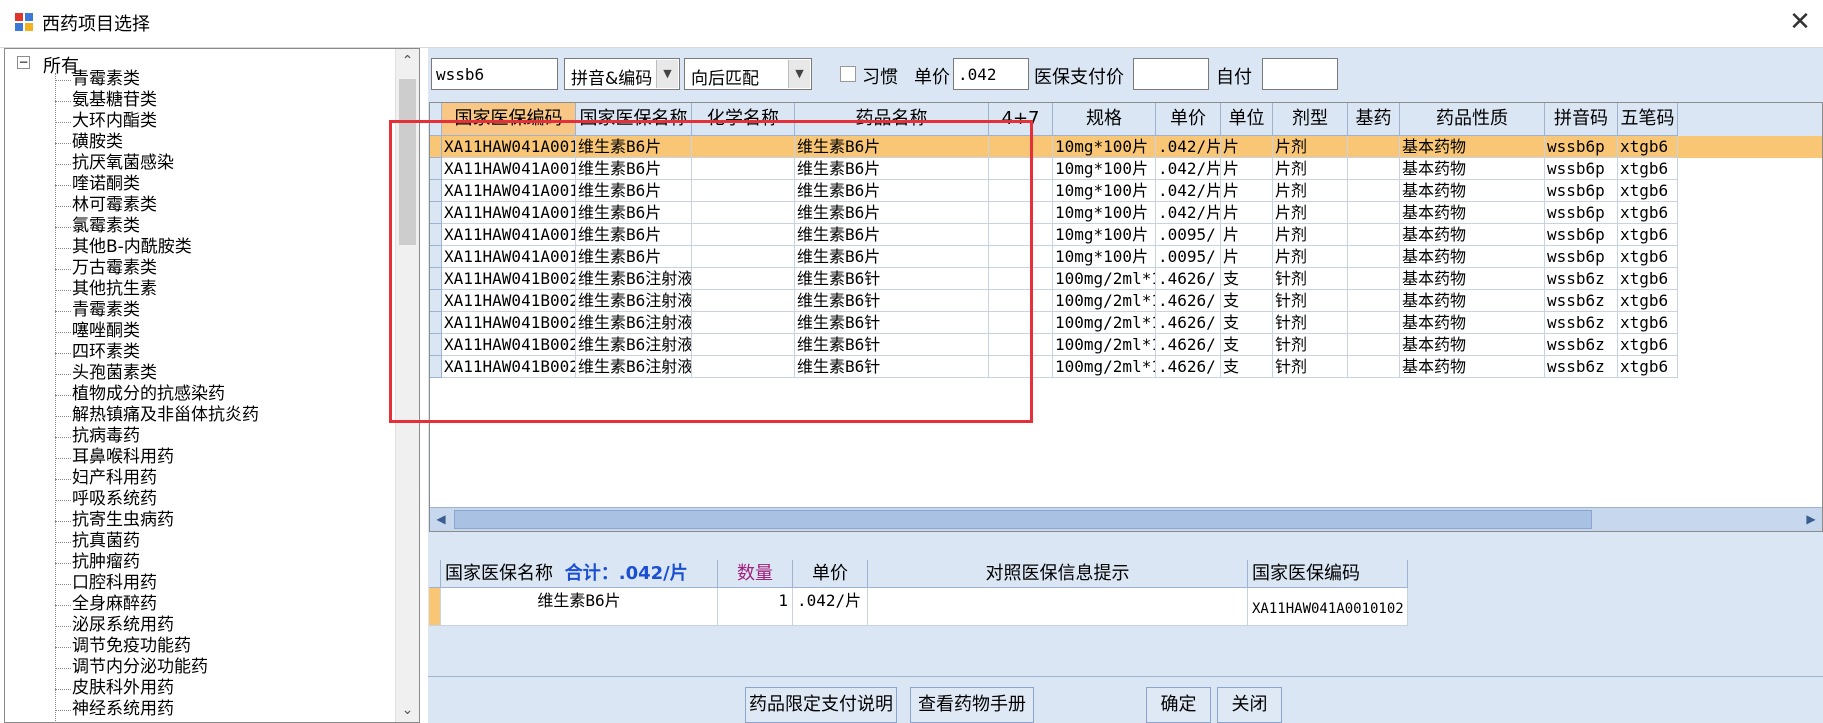 This screenshot has width=1823, height=723. Describe the element at coordinates (509, 279) in the screenshot. I see `table-cell: XA11HAW041B0020` at that location.